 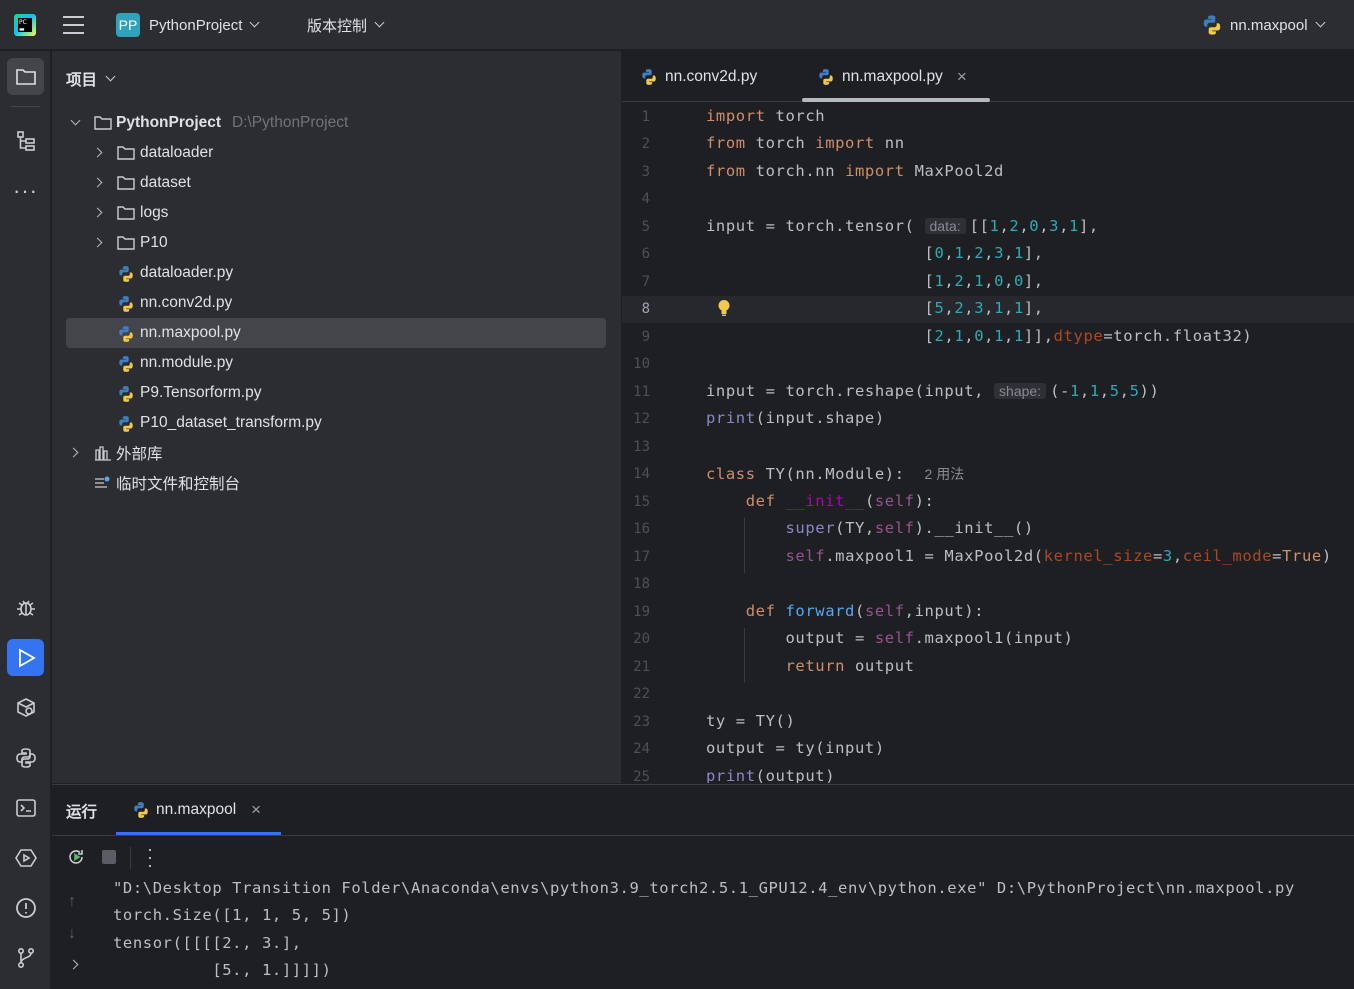 What do you see at coordinates (336, 393) in the screenshot?
I see `tree-item-file: P9.Tensorform.py` at bounding box center [336, 393].